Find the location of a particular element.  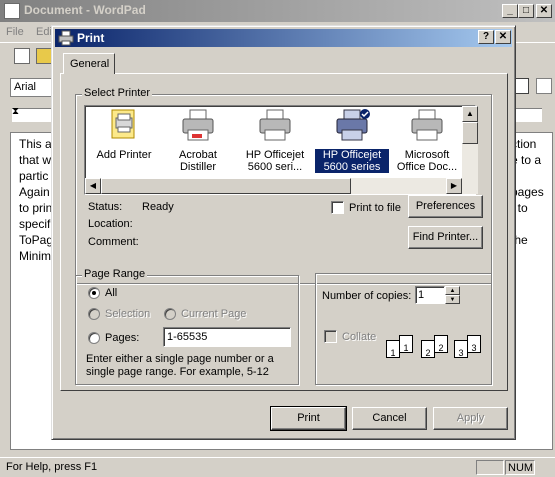

collate-label: Collate is located at coordinates (359, 337).